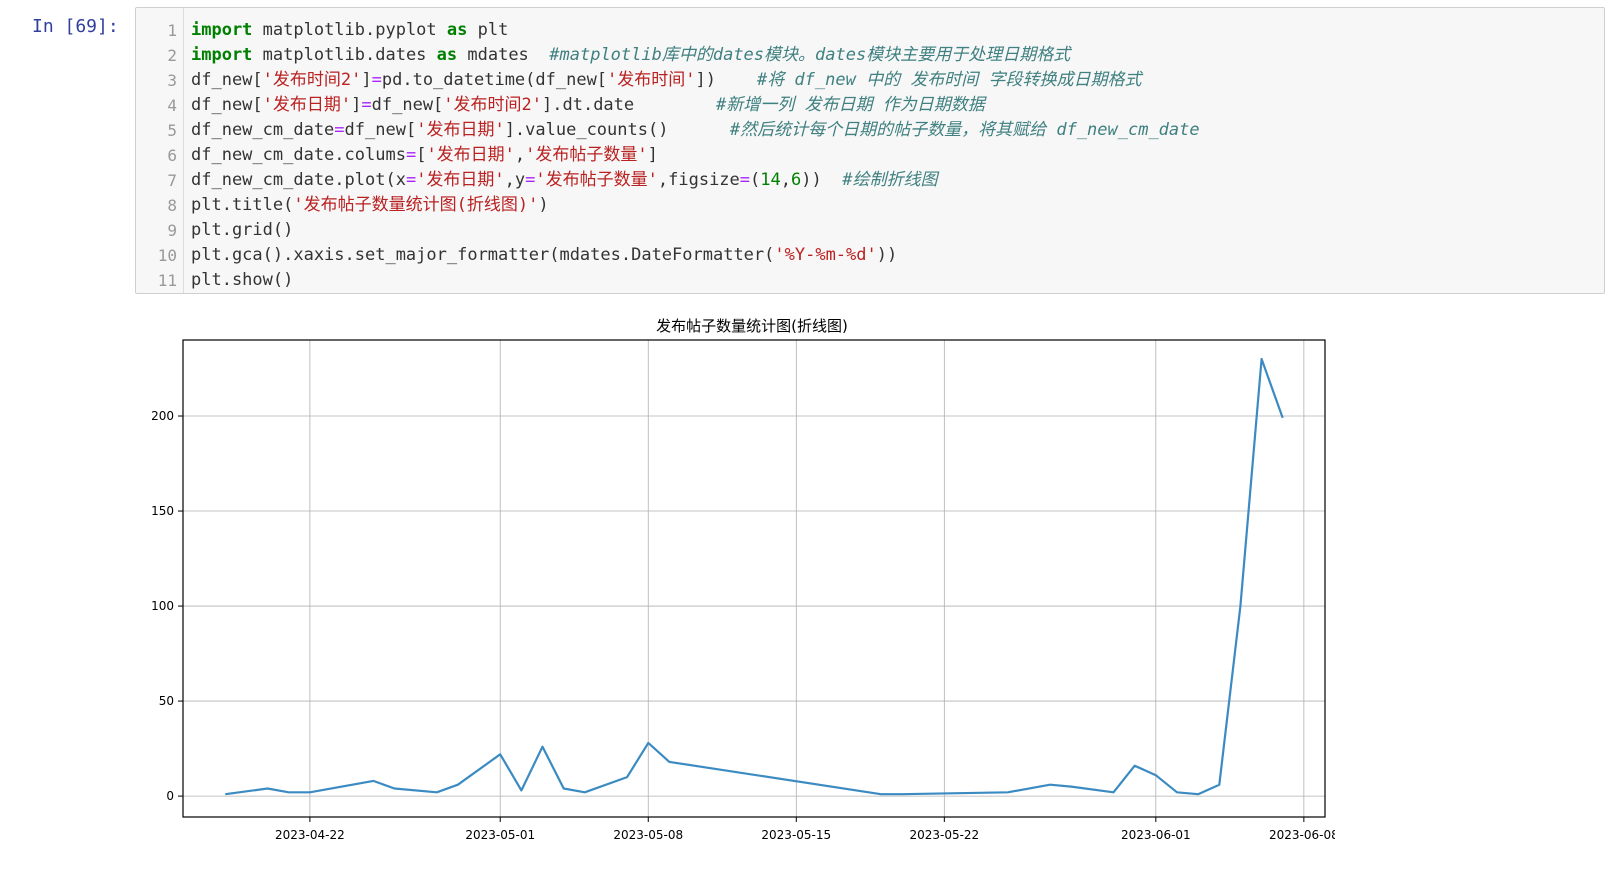 This screenshot has width=1610, height=881. What do you see at coordinates (349, 30) in the screenshot?
I see `code-token: matplotlib.pyplot` at bounding box center [349, 30].